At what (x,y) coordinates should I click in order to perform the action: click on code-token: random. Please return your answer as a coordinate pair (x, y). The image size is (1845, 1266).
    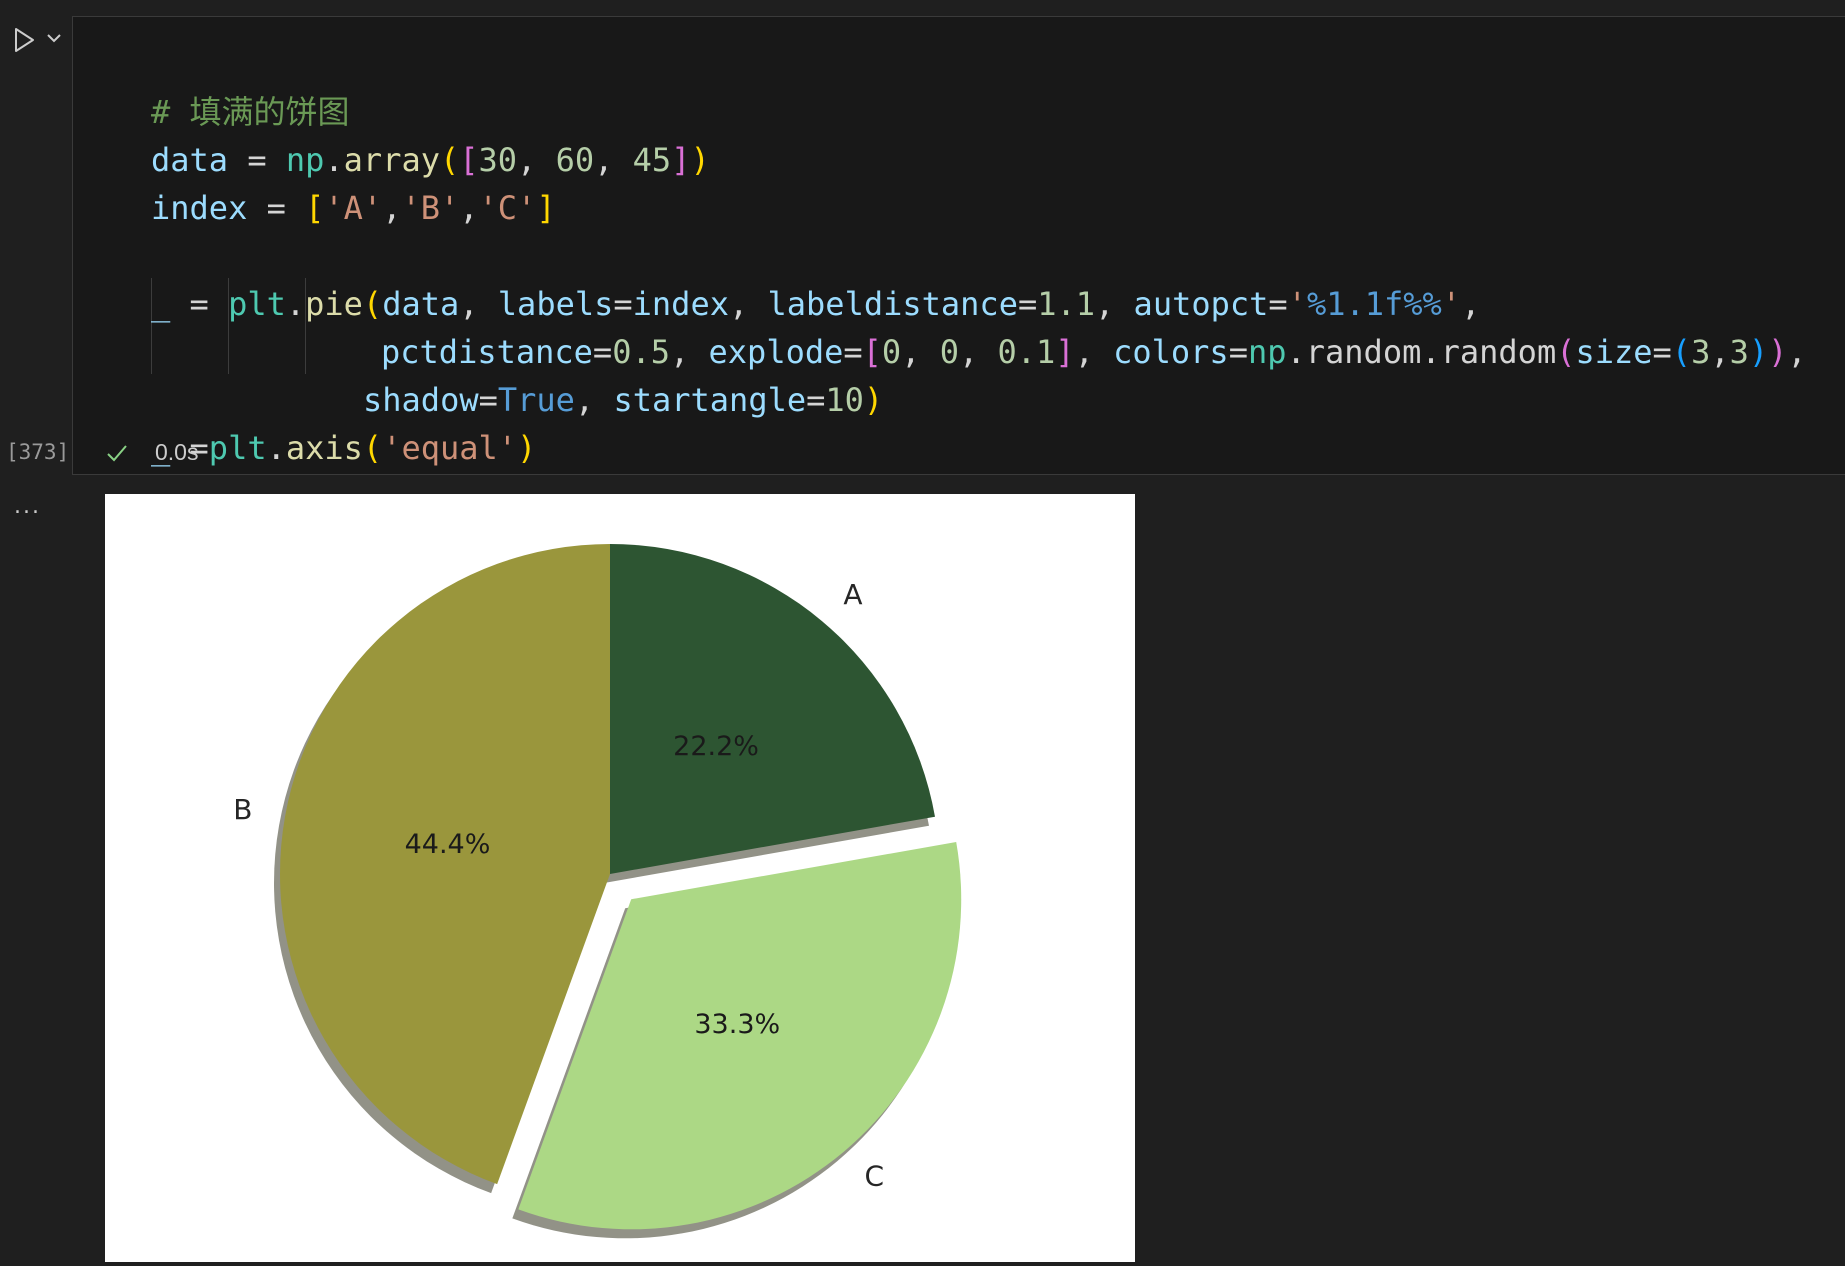
    Looking at the image, I should click on (1498, 352).